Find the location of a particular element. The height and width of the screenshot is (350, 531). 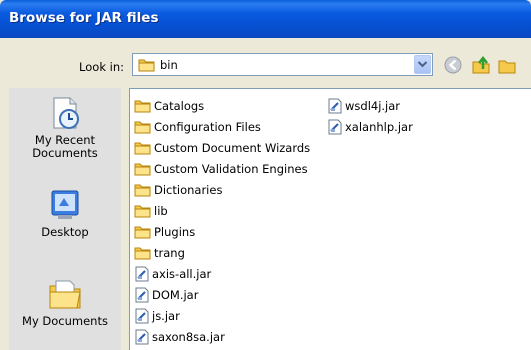

file-name: wsdl4j.jar is located at coordinates (373, 105).